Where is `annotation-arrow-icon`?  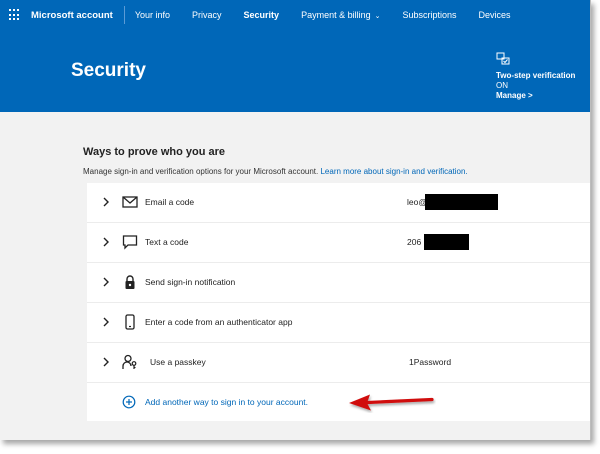 annotation-arrow-icon is located at coordinates (391, 402).